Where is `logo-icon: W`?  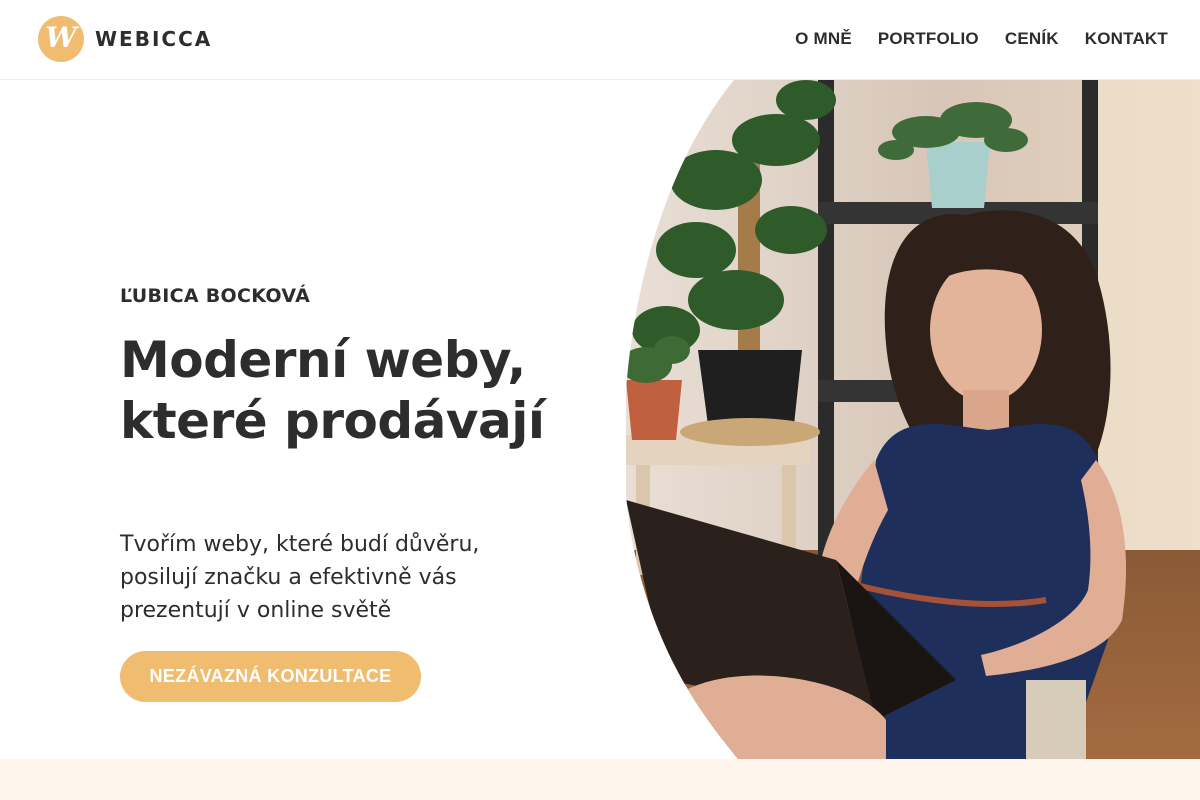 logo-icon: W is located at coordinates (61, 39).